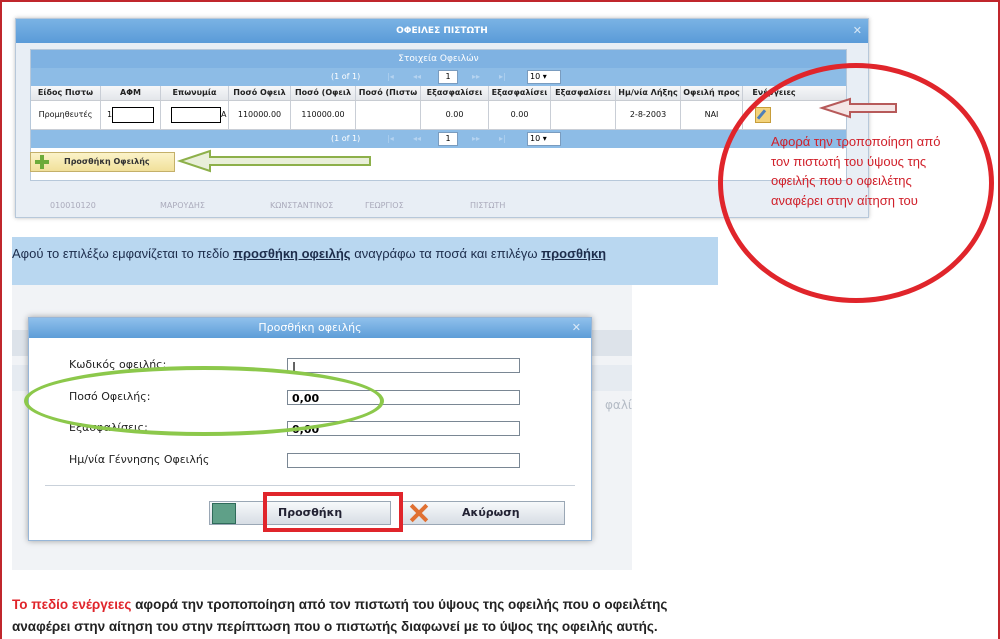  What do you see at coordinates (131, 93) in the screenshot?
I see `col-header: ΑΦΜ` at bounding box center [131, 93].